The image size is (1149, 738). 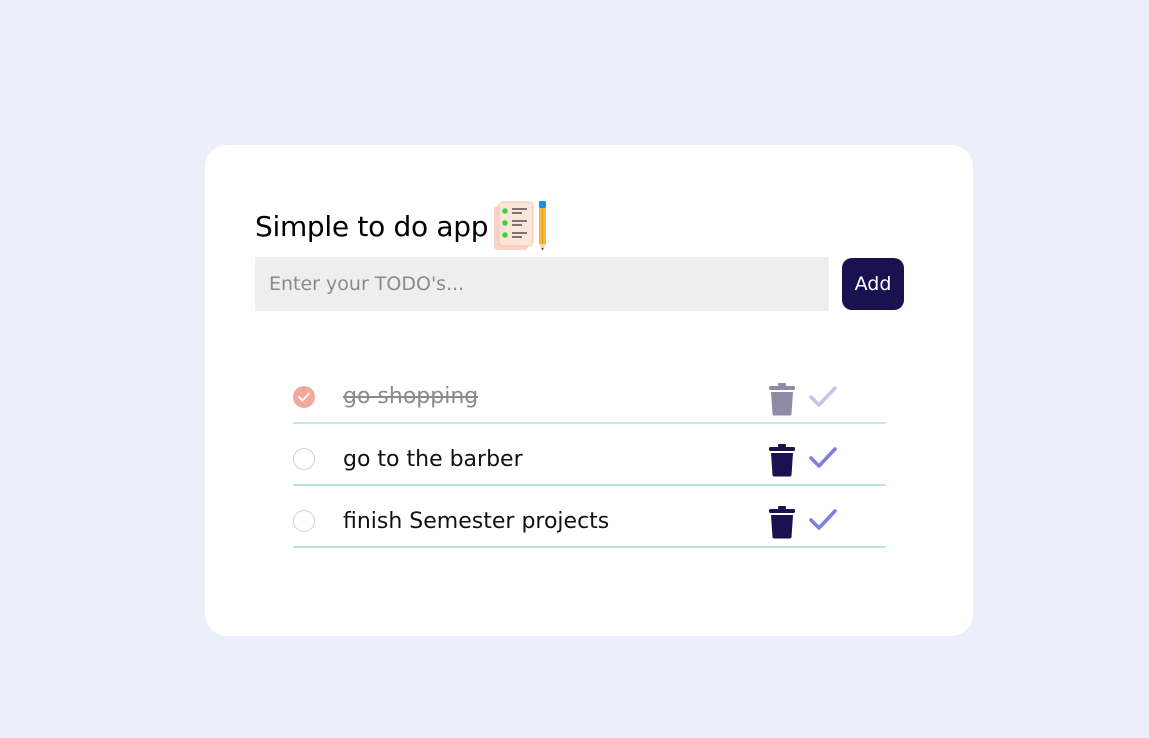 What do you see at coordinates (476, 521) in the screenshot?
I see `todo-text: finish Semester projects` at bounding box center [476, 521].